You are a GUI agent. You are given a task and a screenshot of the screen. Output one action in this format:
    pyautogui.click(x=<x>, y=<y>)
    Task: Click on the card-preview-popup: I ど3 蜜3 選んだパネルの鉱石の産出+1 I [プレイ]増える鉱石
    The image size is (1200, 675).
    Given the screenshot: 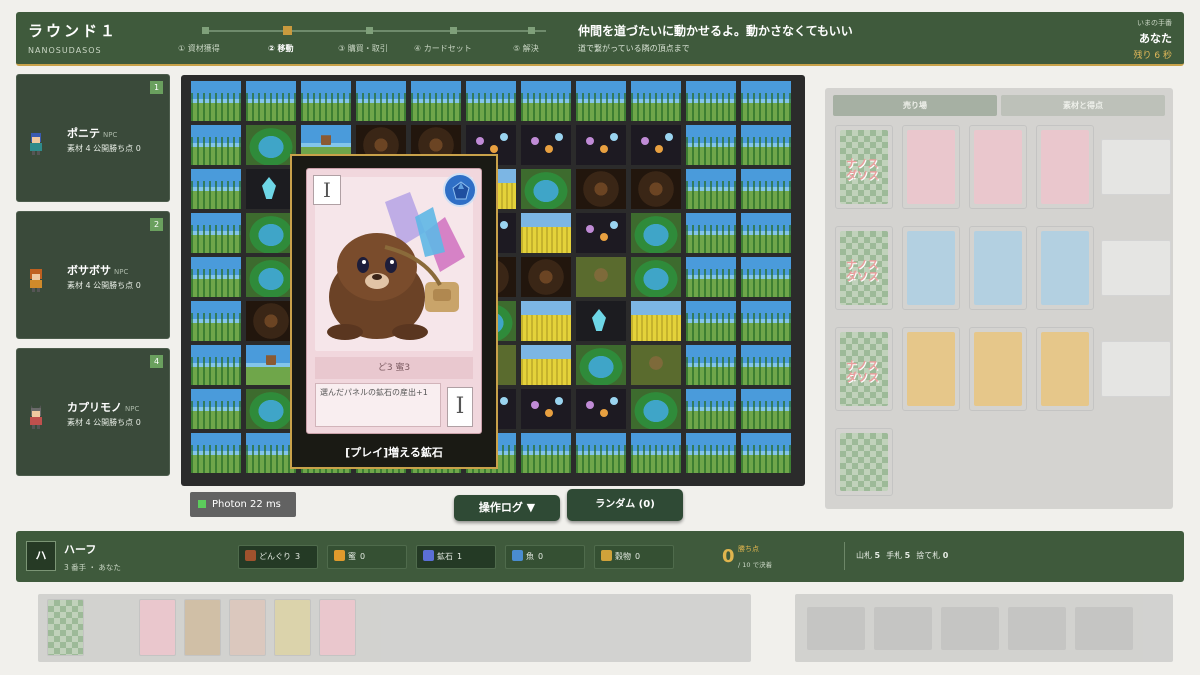 What is the action you would take?
    pyautogui.click(x=394, y=311)
    